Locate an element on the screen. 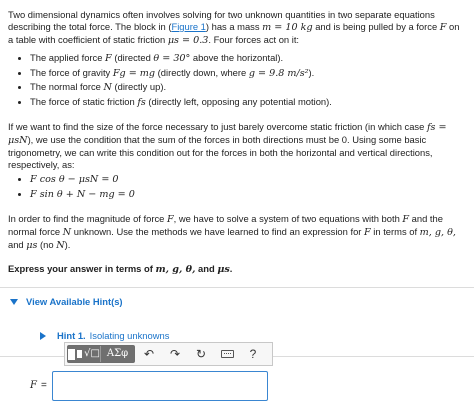 This screenshot has width=474, height=416. redo-icon: ↷ is located at coordinates (175, 354).